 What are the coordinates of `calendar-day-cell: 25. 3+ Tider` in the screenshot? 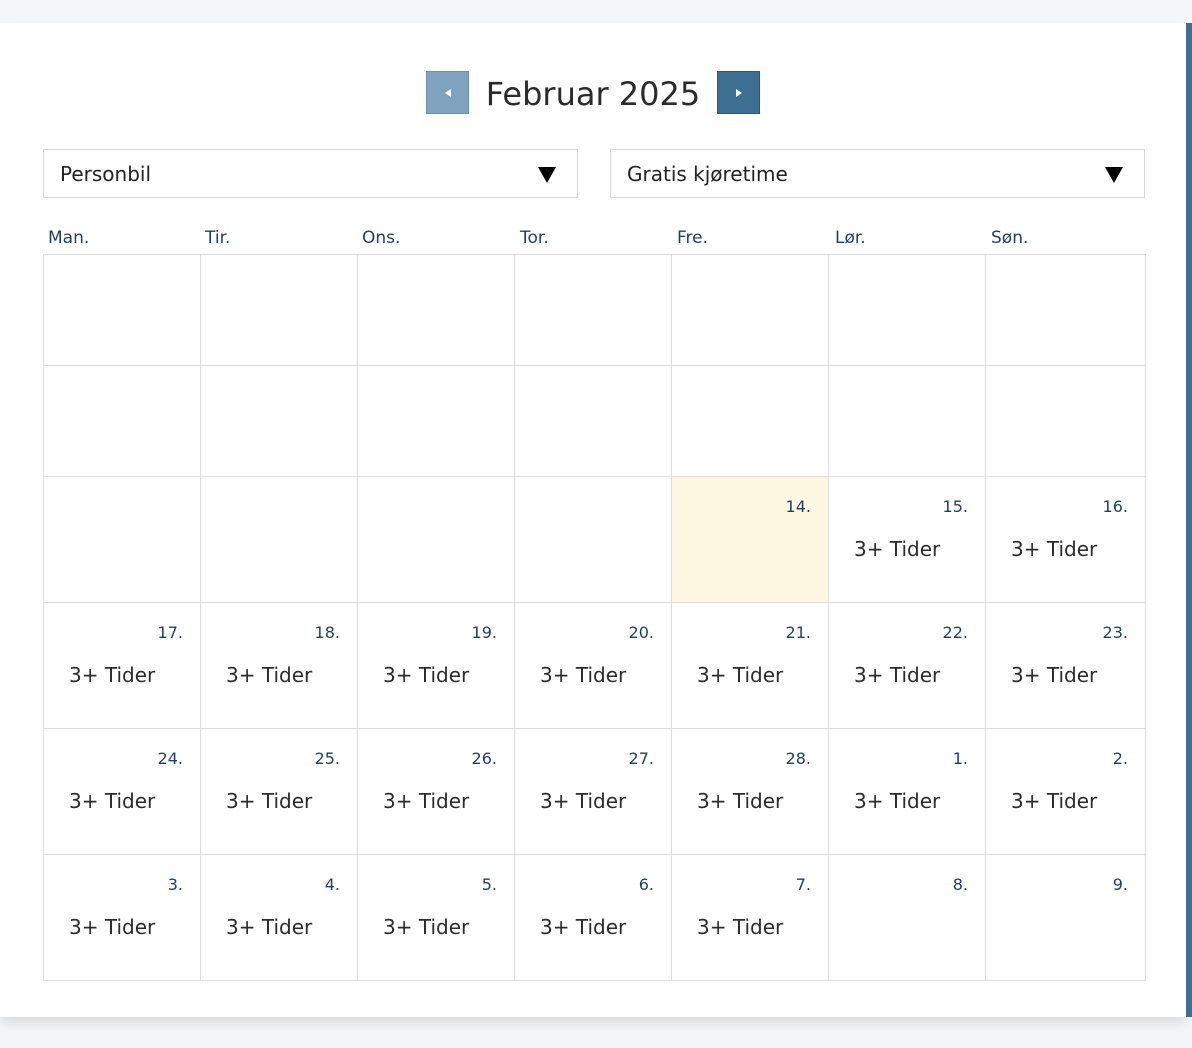 It's located at (279, 791).